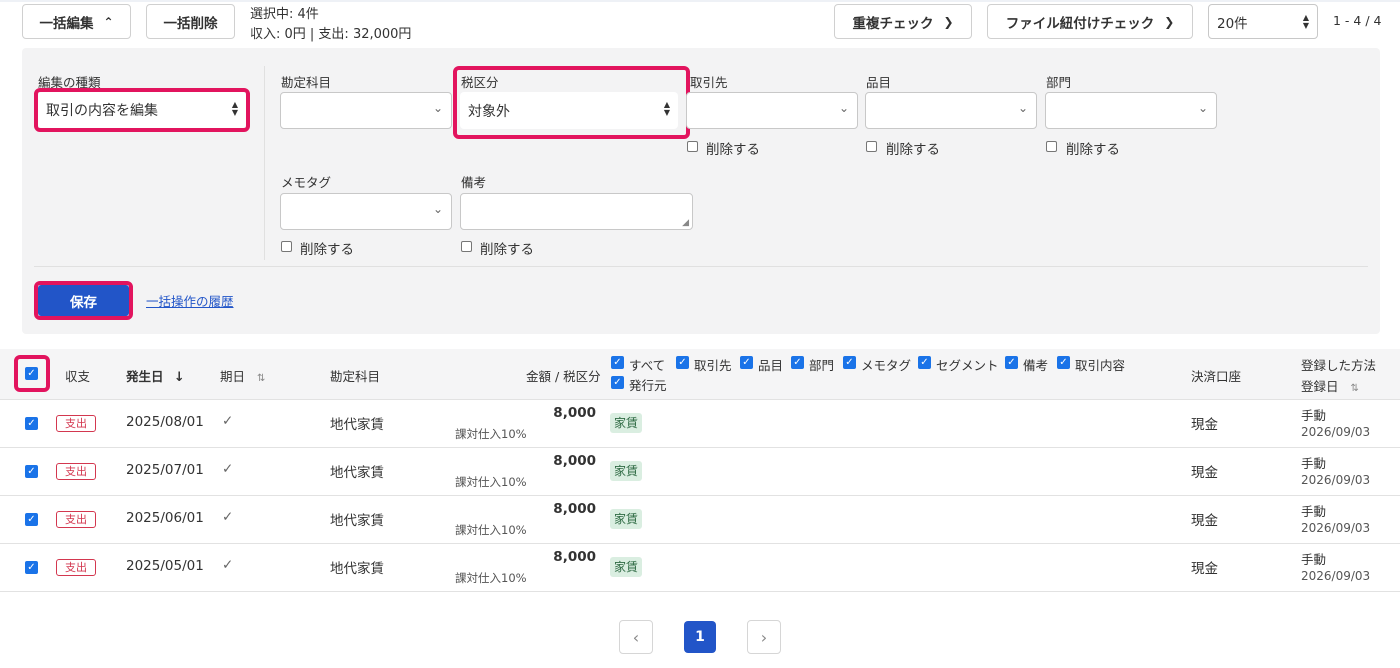  I want to click on header-income-expense: 収支, so click(78, 376).